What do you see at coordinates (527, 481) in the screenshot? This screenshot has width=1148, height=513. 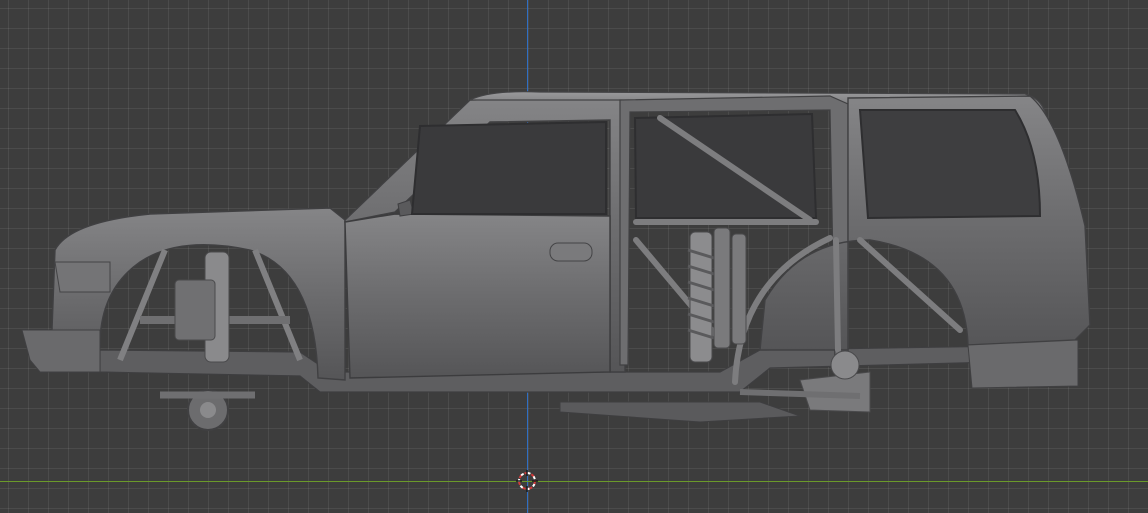 I see `3d-cursor-icon` at bounding box center [527, 481].